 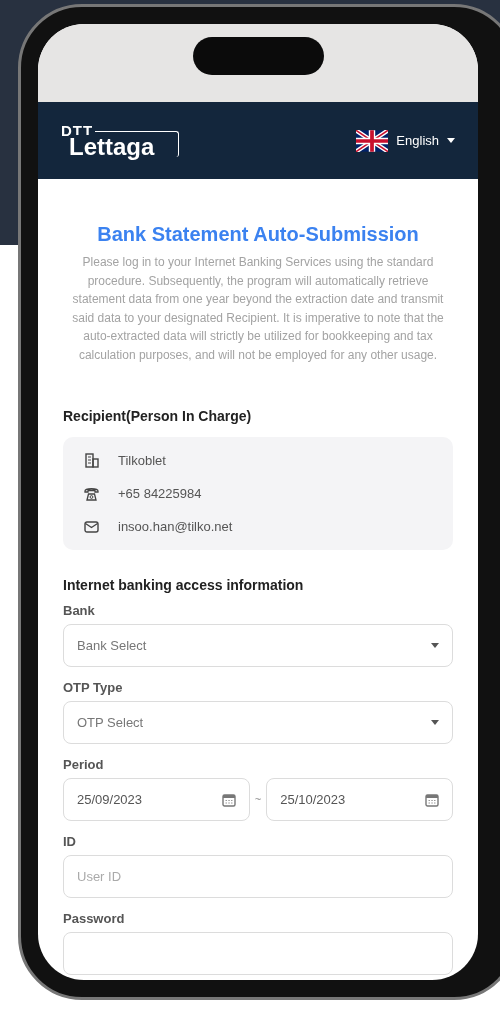 What do you see at coordinates (91, 460) in the screenshot?
I see `building-icon` at bounding box center [91, 460].